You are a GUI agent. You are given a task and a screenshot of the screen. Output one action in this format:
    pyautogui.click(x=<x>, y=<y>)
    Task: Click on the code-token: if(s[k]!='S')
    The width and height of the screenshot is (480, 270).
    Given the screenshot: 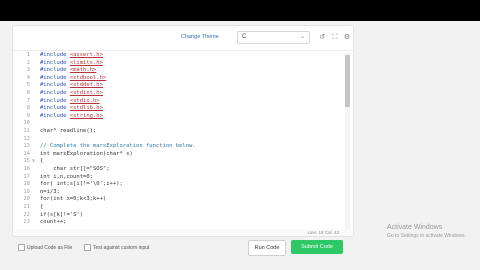 What is the action you would take?
    pyautogui.click(x=62, y=214)
    